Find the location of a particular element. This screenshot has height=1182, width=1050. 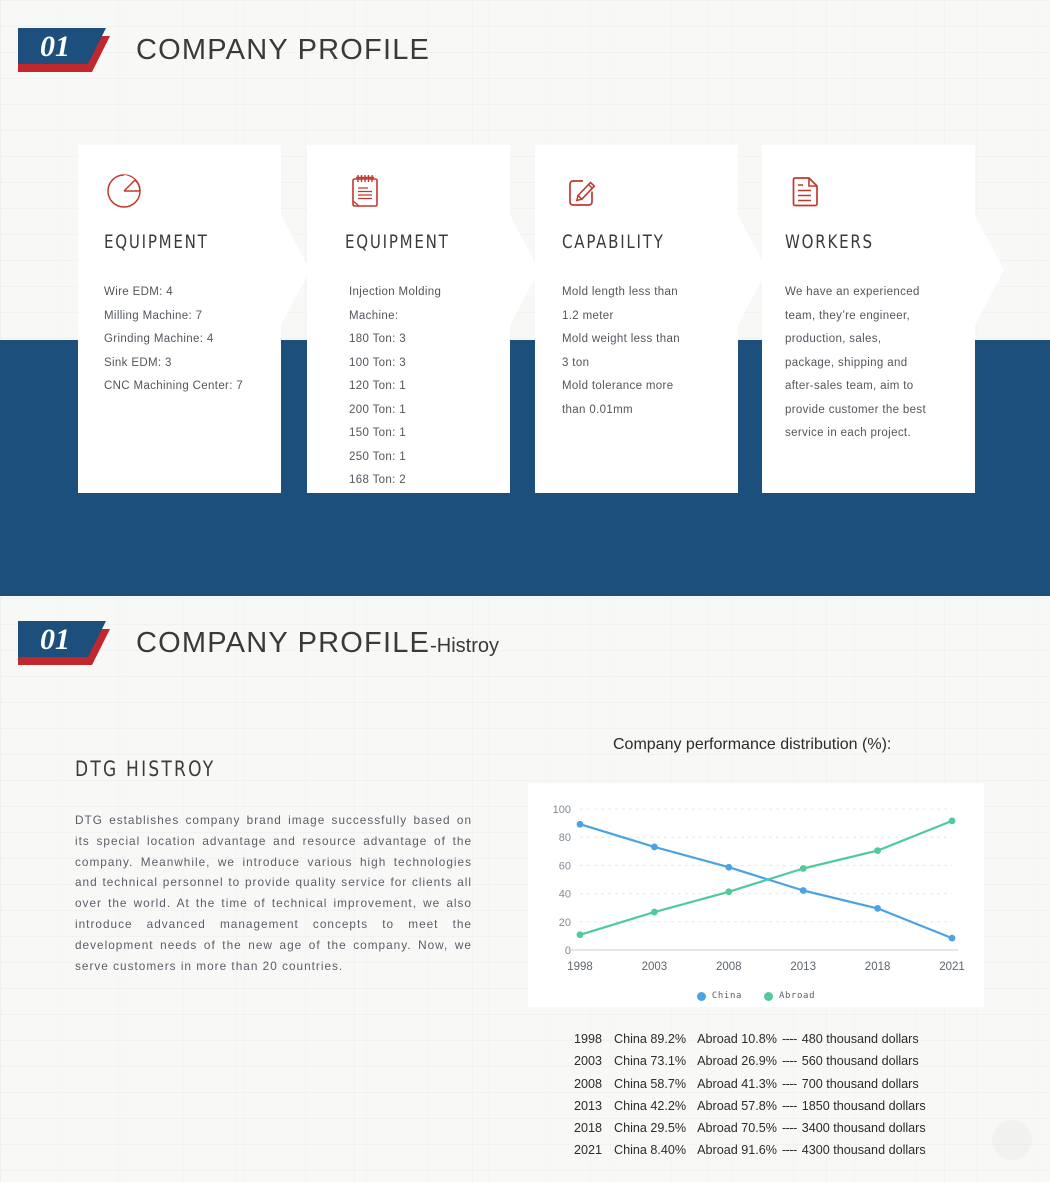

row-abroad-share: Abroad 26.9% is located at coordinates (737, 1061).